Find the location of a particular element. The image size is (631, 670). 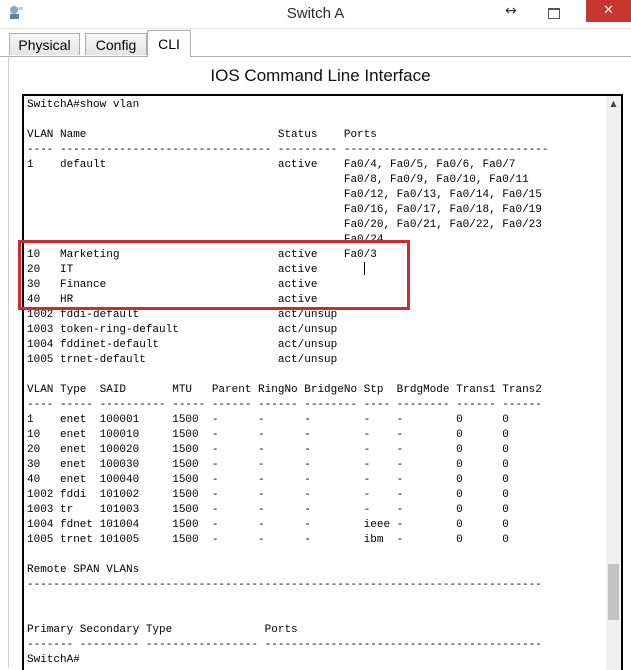

scroll-thumb is located at coordinates (613, 592).